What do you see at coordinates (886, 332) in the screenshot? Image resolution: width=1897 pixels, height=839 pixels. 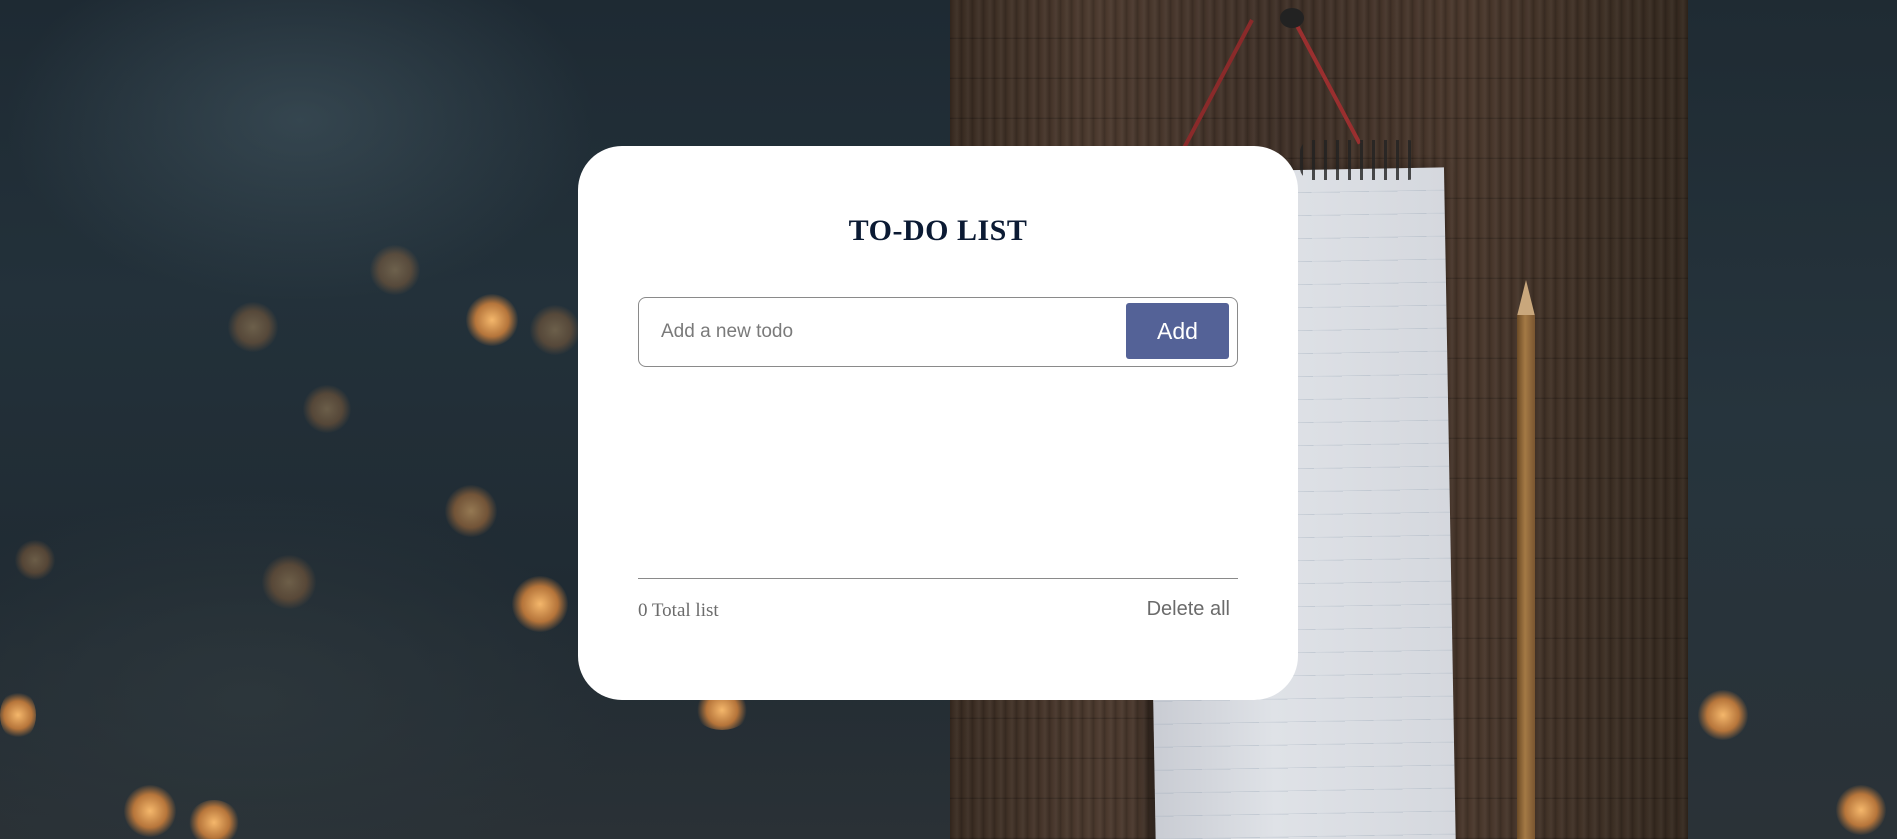 I see `todo-input` at bounding box center [886, 332].